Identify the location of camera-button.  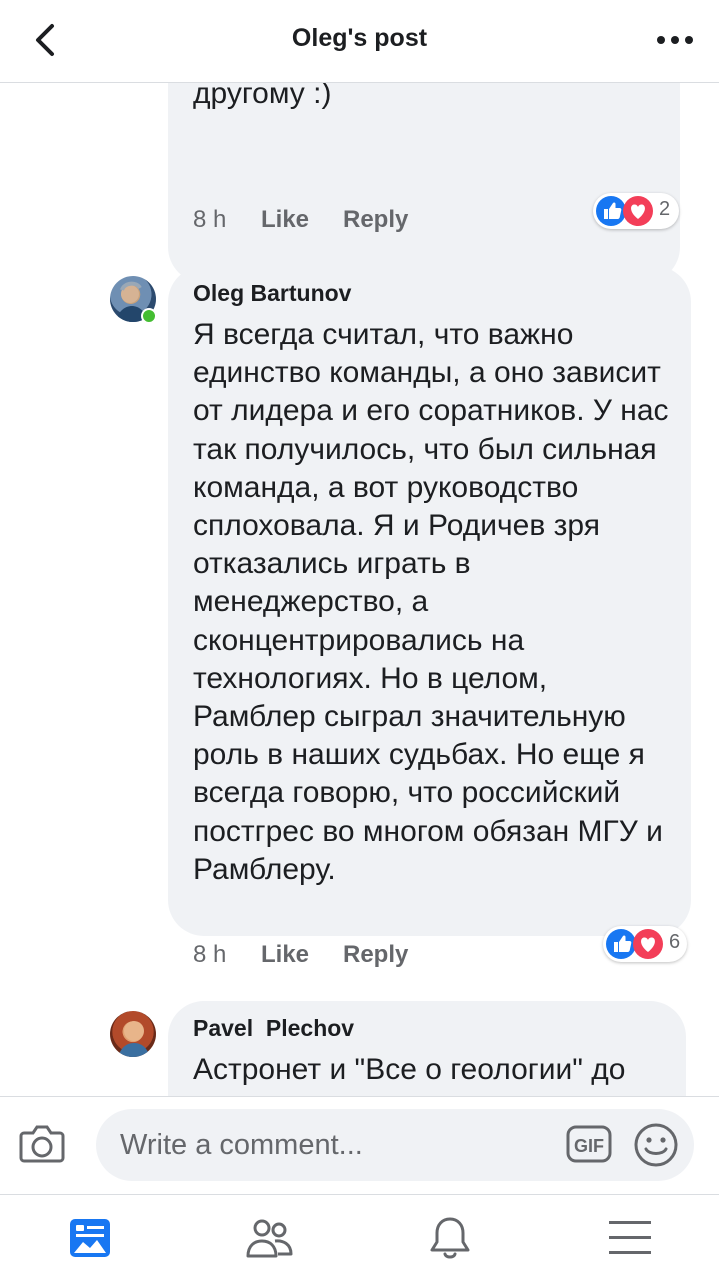
(42, 1144).